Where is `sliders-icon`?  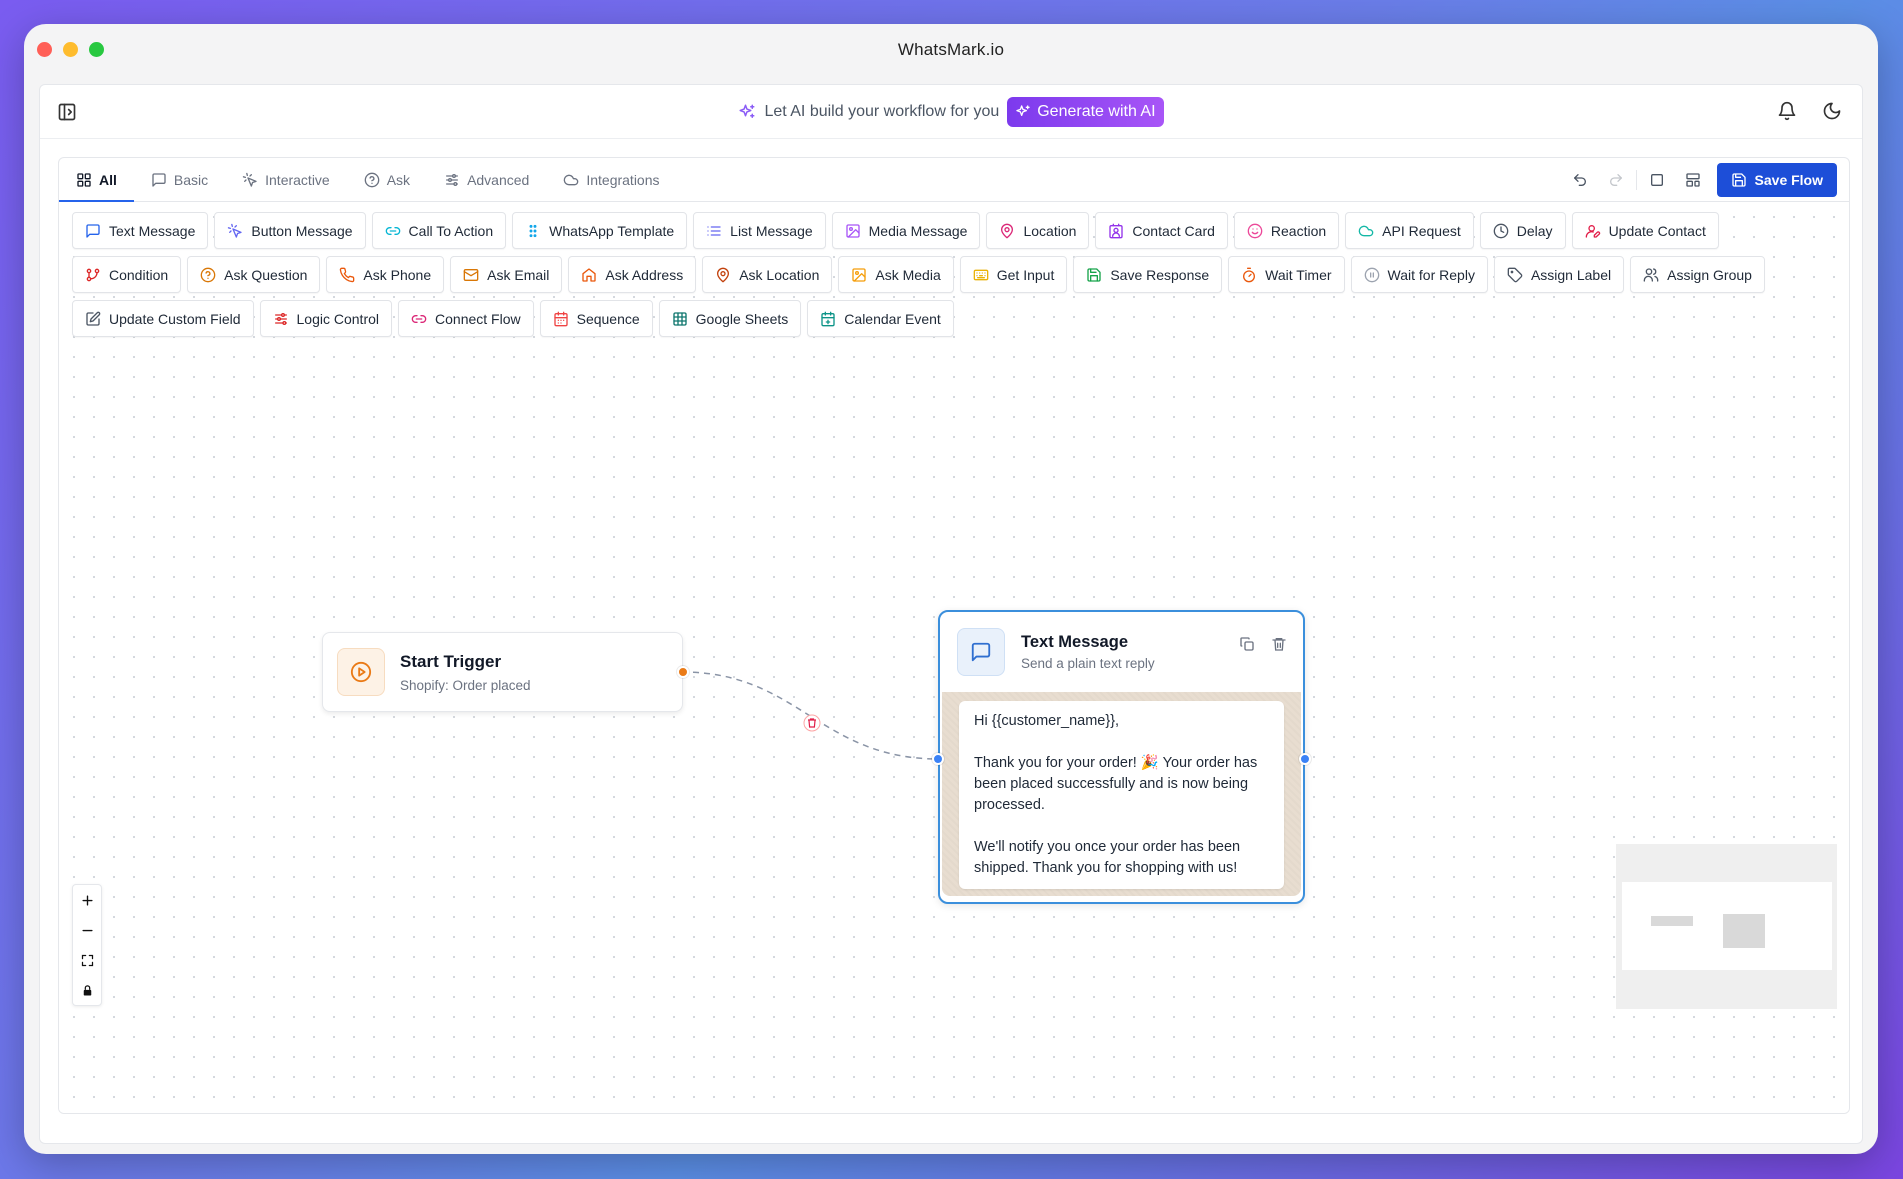 sliders-icon is located at coordinates (280, 318).